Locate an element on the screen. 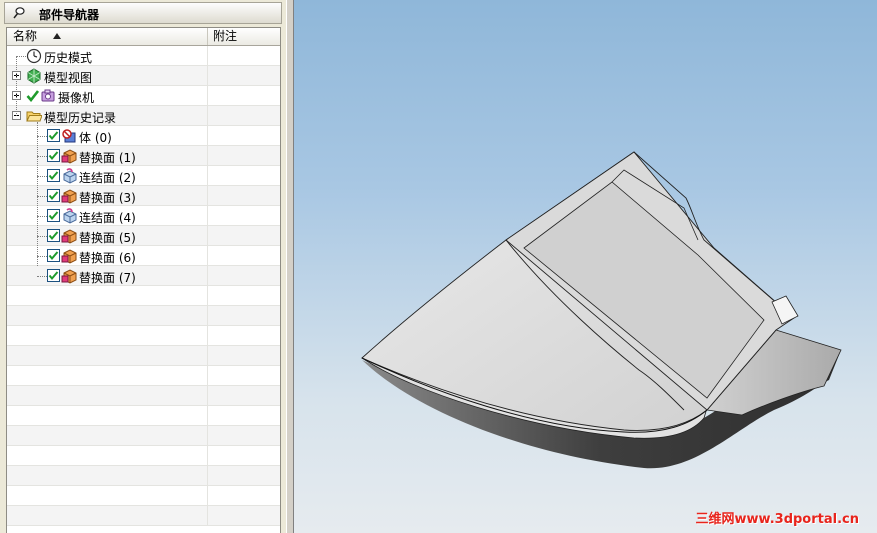  tree-node-label: 摄像机 is located at coordinates (76, 98).